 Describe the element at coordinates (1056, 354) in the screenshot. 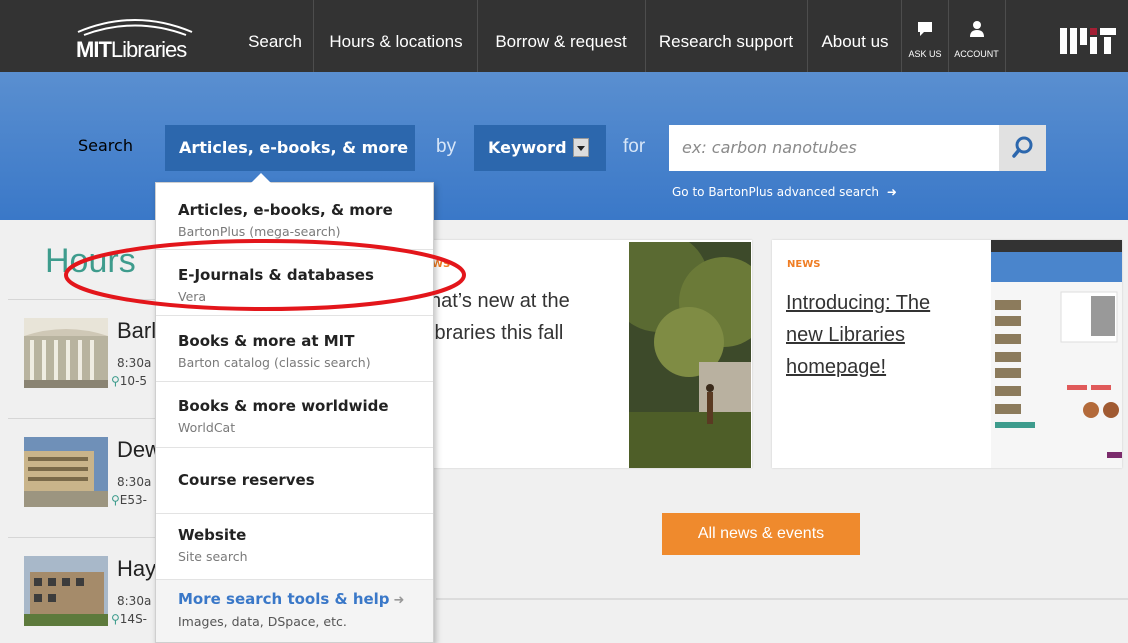

I see `homepage-screenshot-thumbnail` at that location.